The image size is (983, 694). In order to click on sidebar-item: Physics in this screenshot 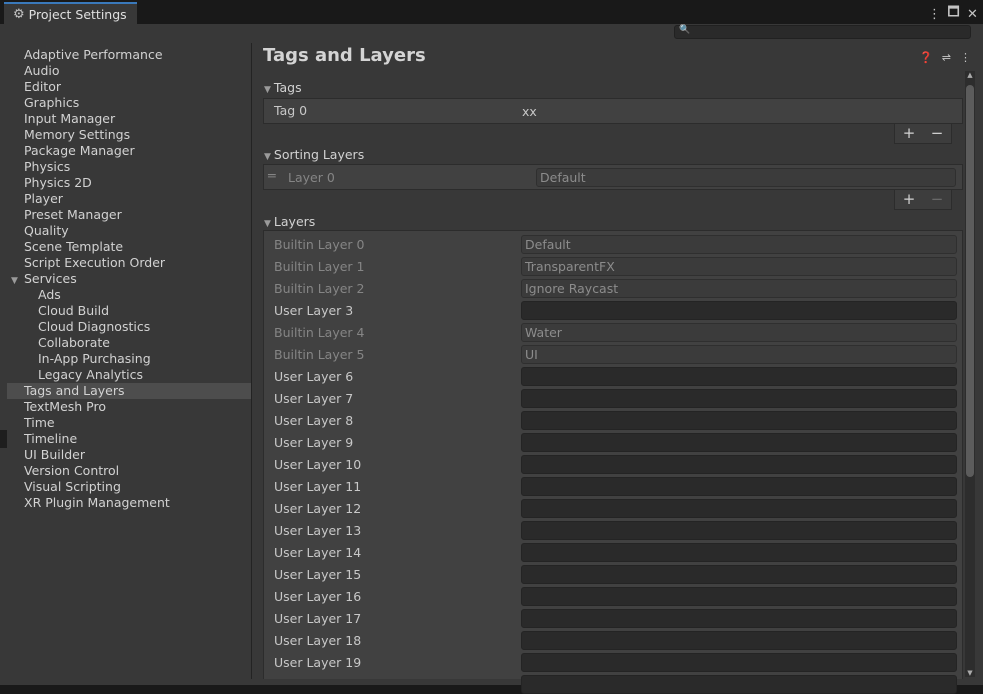, I will do `click(129, 167)`.